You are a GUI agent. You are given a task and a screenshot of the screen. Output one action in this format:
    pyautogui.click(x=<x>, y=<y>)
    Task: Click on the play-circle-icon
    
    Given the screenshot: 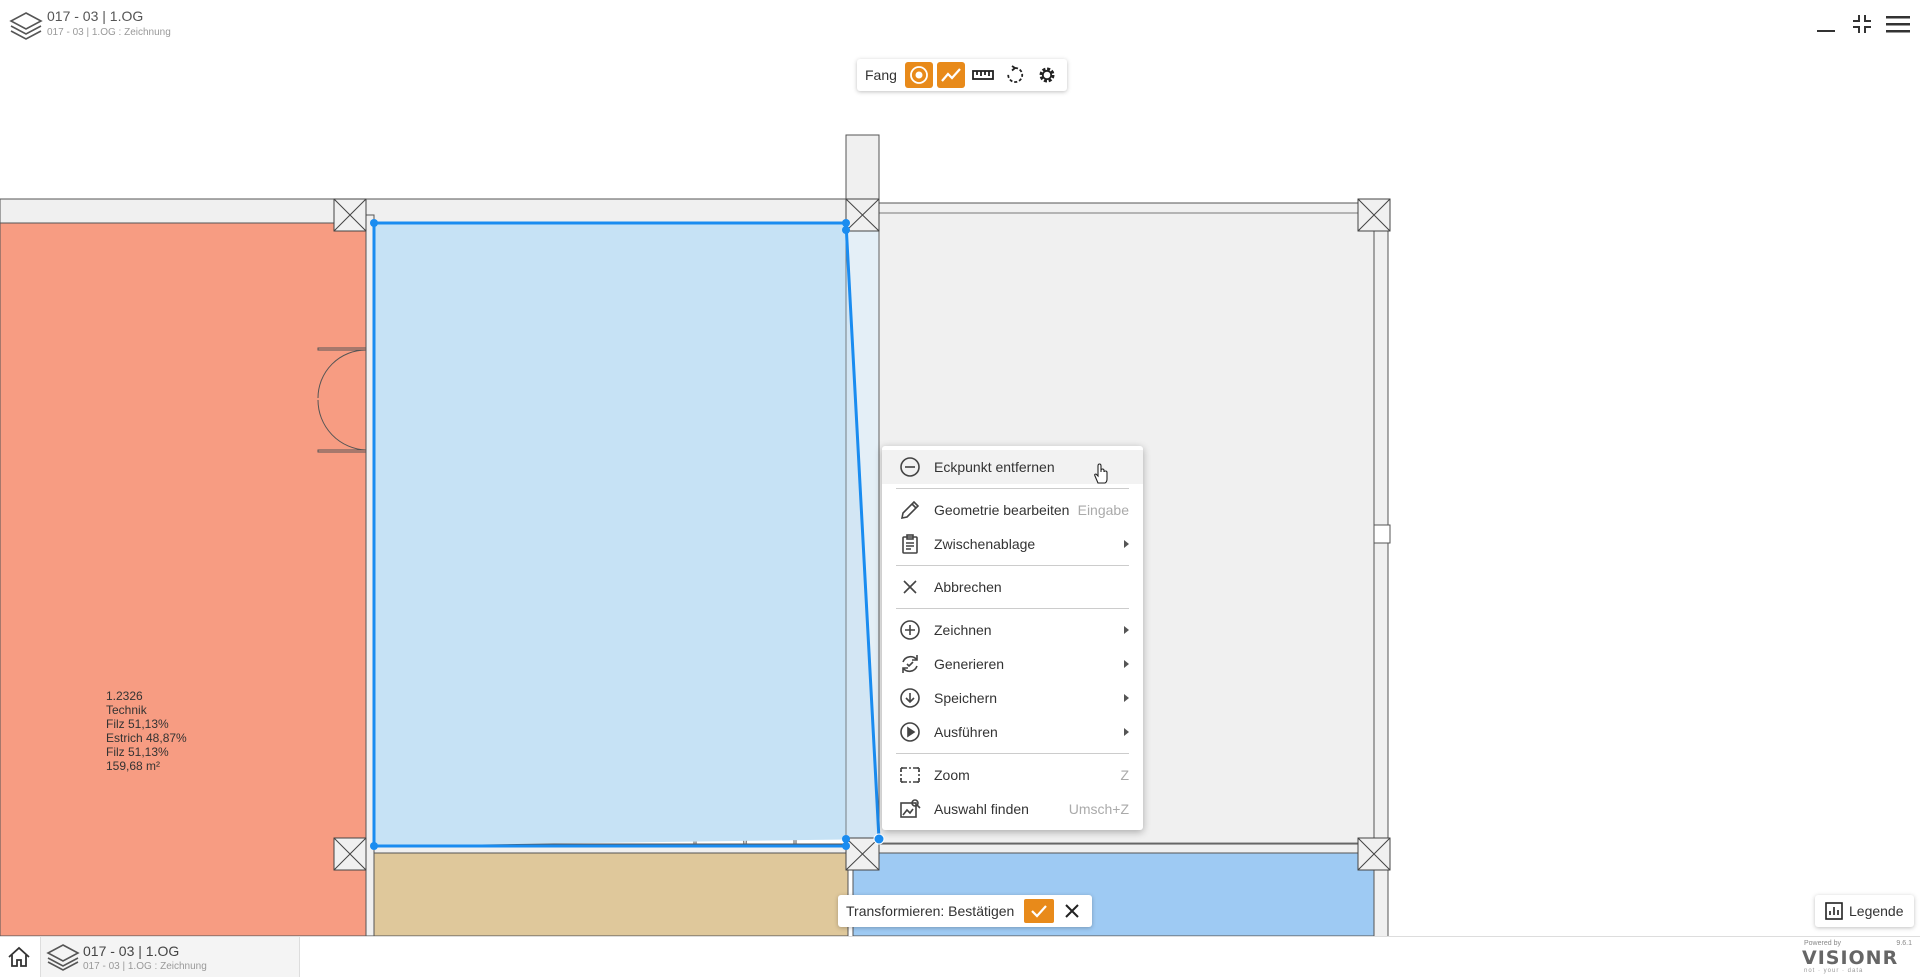 What is the action you would take?
    pyautogui.click(x=910, y=732)
    